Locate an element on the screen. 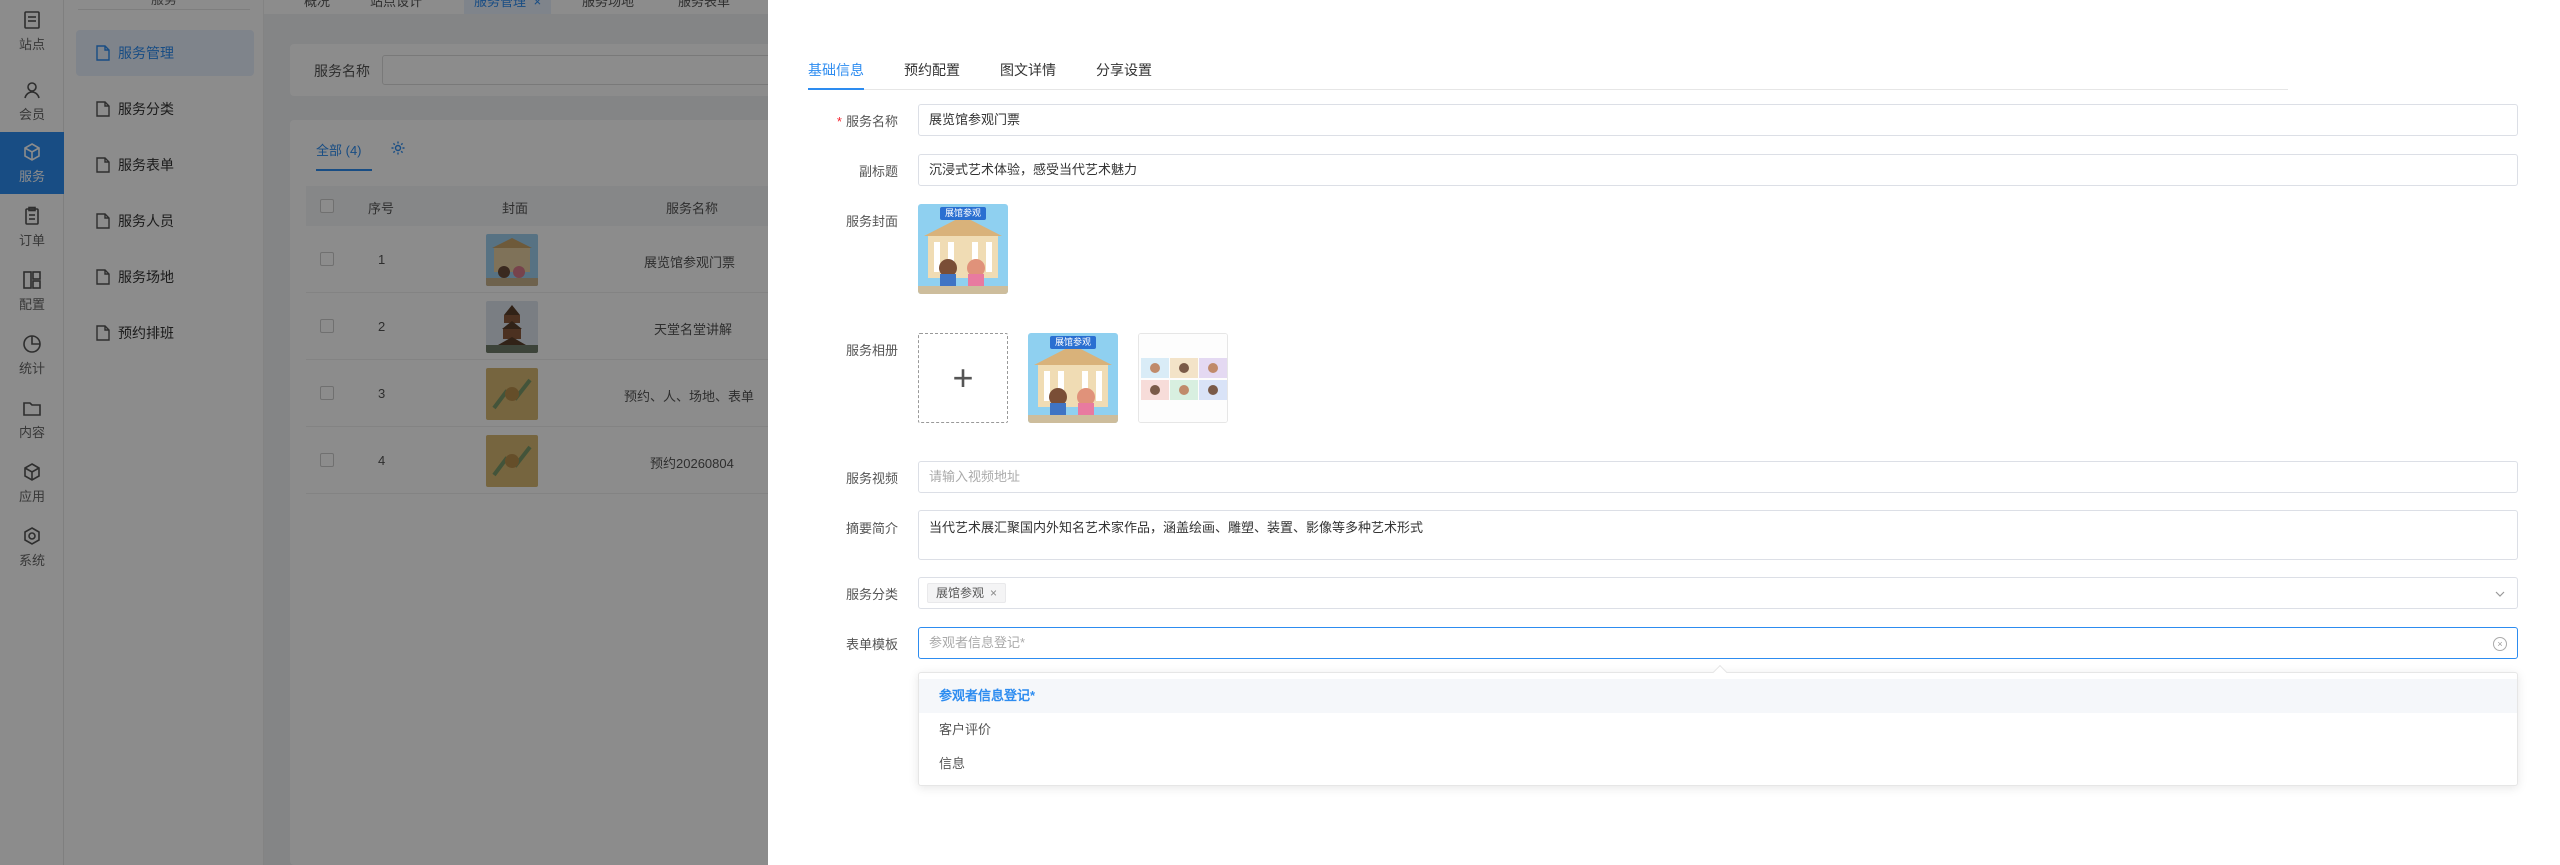  drawer-tabs: 基础信息 预约配置 图文详情 分享设置 is located at coordinates (1548, 74).